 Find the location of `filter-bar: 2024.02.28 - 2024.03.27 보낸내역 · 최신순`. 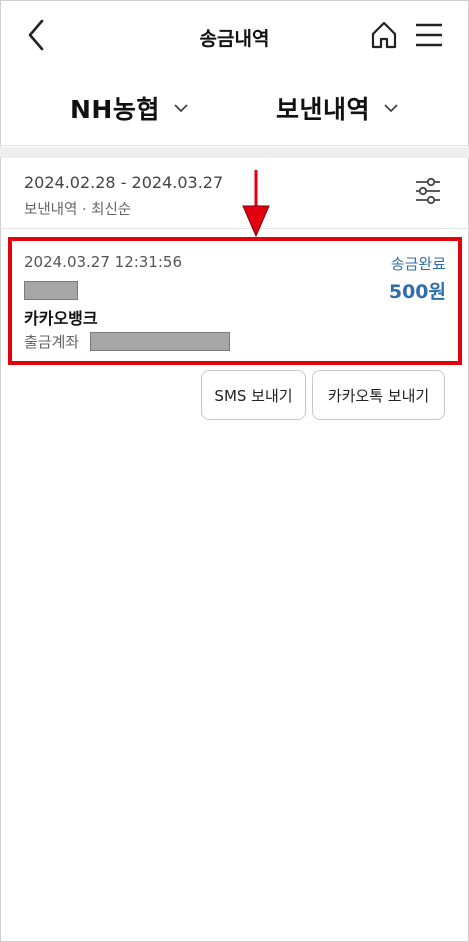

filter-bar: 2024.02.28 - 2024.03.27 보낸내역 · 최신순 is located at coordinates (234, 193).